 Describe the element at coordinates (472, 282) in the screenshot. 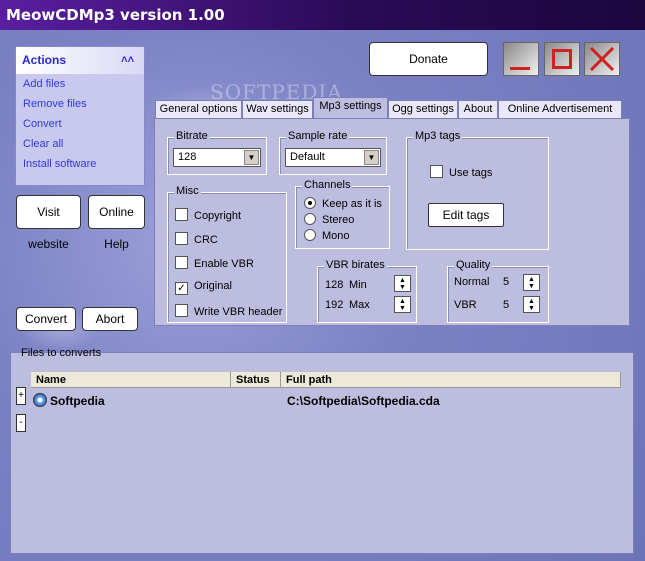

I see `quality-normal-label: Normal` at that location.